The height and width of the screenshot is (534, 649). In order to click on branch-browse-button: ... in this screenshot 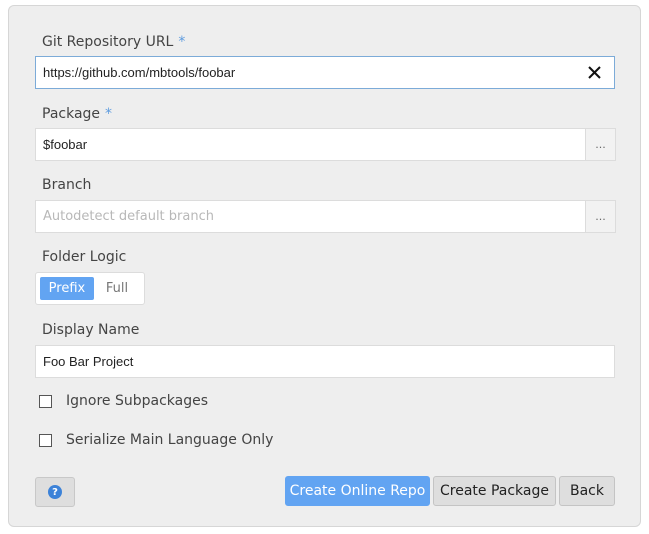, I will do `click(601, 216)`.